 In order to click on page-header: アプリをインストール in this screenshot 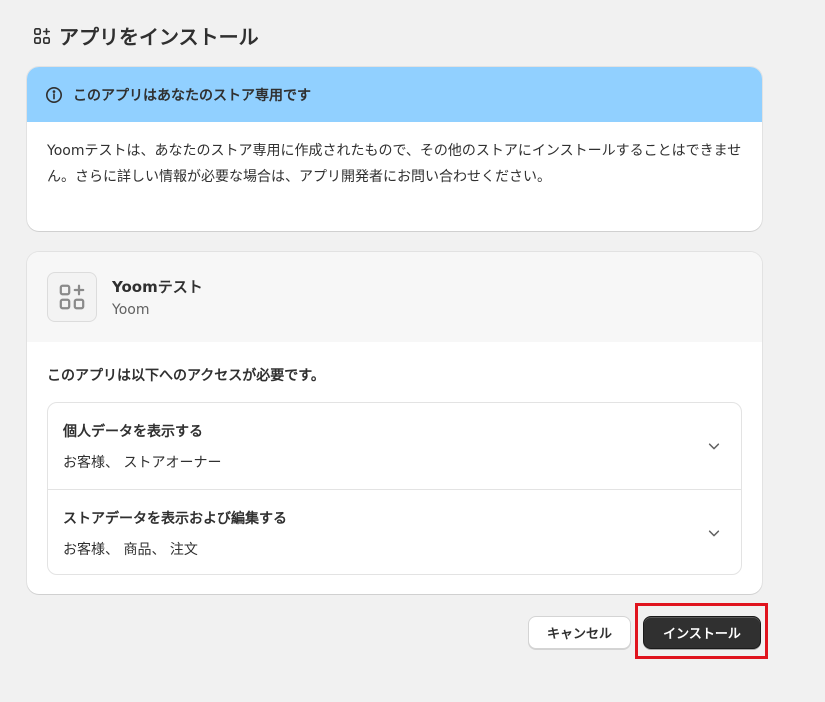, I will do `click(146, 35)`.